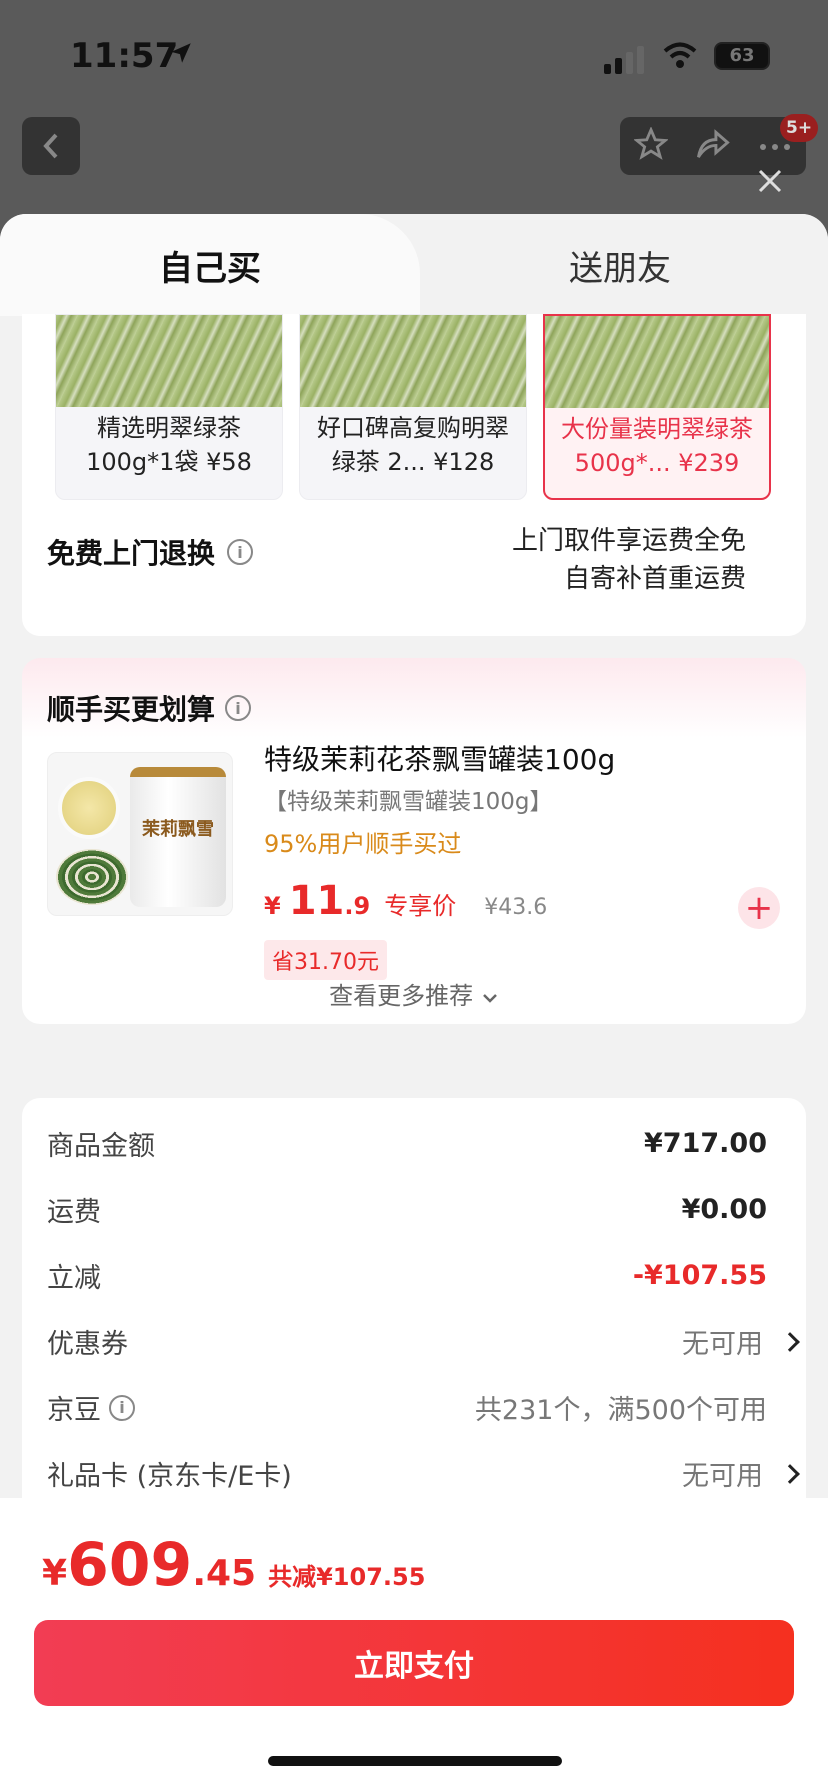 This screenshot has width=828, height=1792. What do you see at coordinates (89, 808) in the screenshot?
I see `tea-cup-image` at bounding box center [89, 808].